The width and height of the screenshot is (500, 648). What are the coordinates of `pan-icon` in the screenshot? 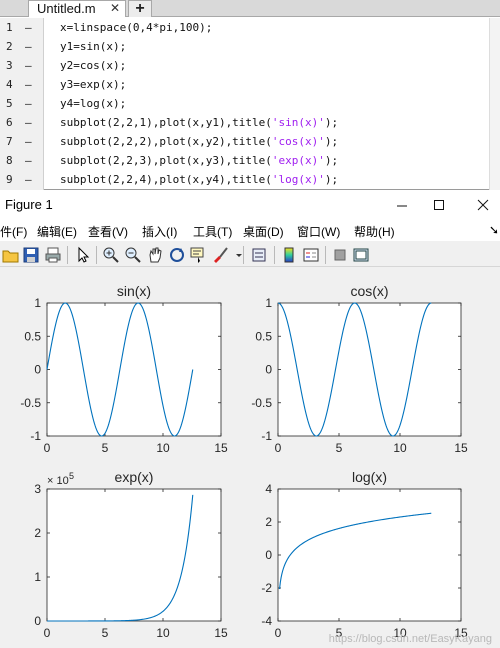 It's located at (155, 255).